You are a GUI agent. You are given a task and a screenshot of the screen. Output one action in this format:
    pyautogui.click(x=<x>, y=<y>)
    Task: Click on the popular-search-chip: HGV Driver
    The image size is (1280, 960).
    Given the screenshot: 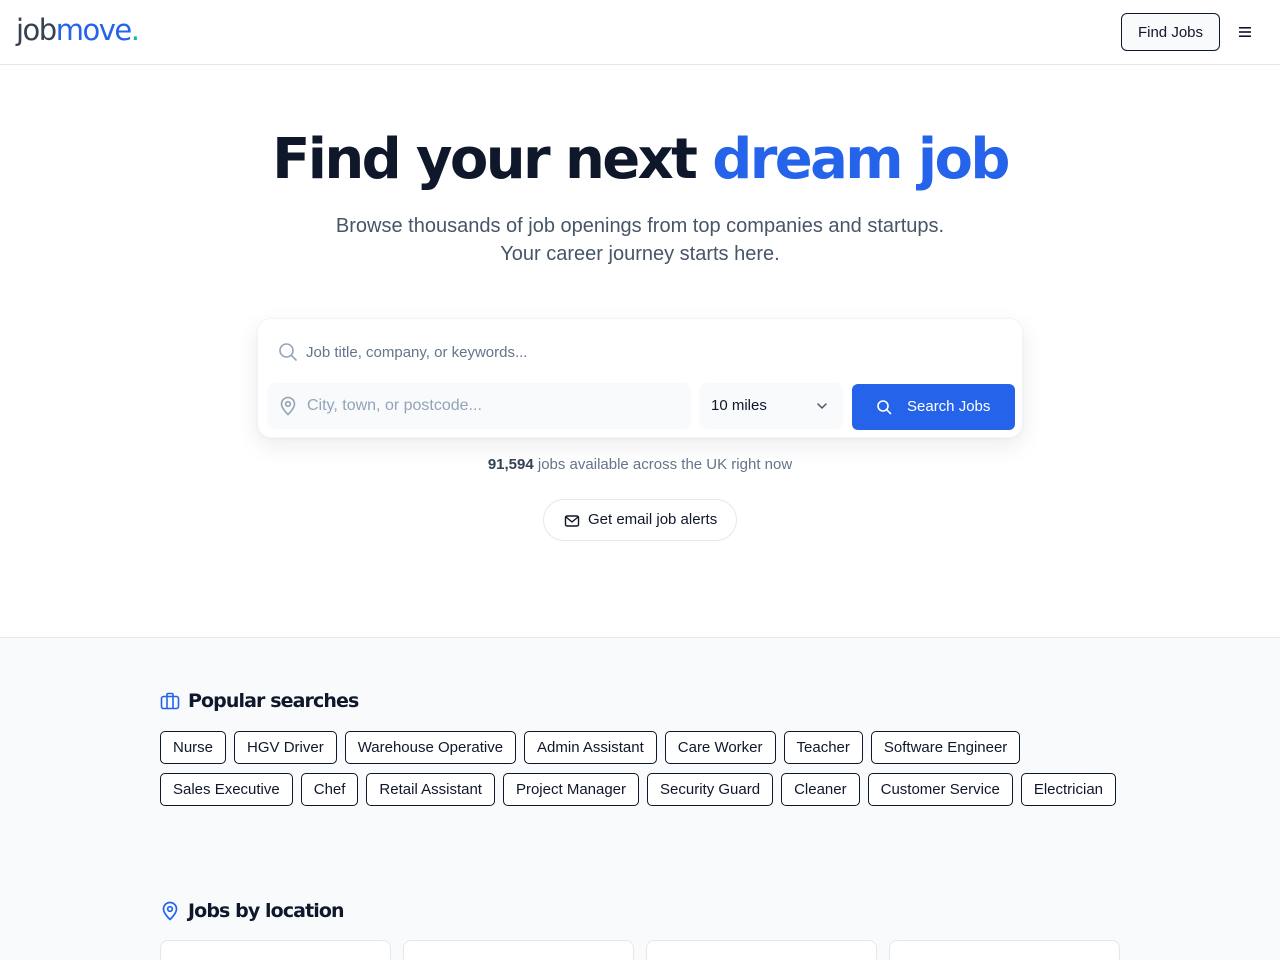 What is the action you would take?
    pyautogui.click(x=285, y=747)
    